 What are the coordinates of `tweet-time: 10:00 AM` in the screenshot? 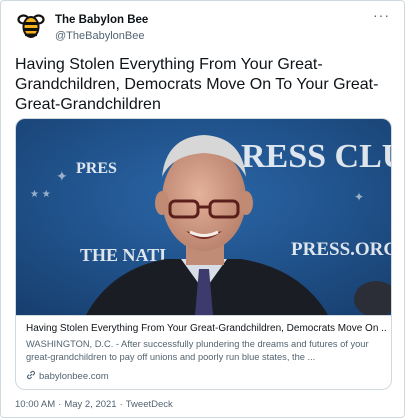 It's located at (35, 404).